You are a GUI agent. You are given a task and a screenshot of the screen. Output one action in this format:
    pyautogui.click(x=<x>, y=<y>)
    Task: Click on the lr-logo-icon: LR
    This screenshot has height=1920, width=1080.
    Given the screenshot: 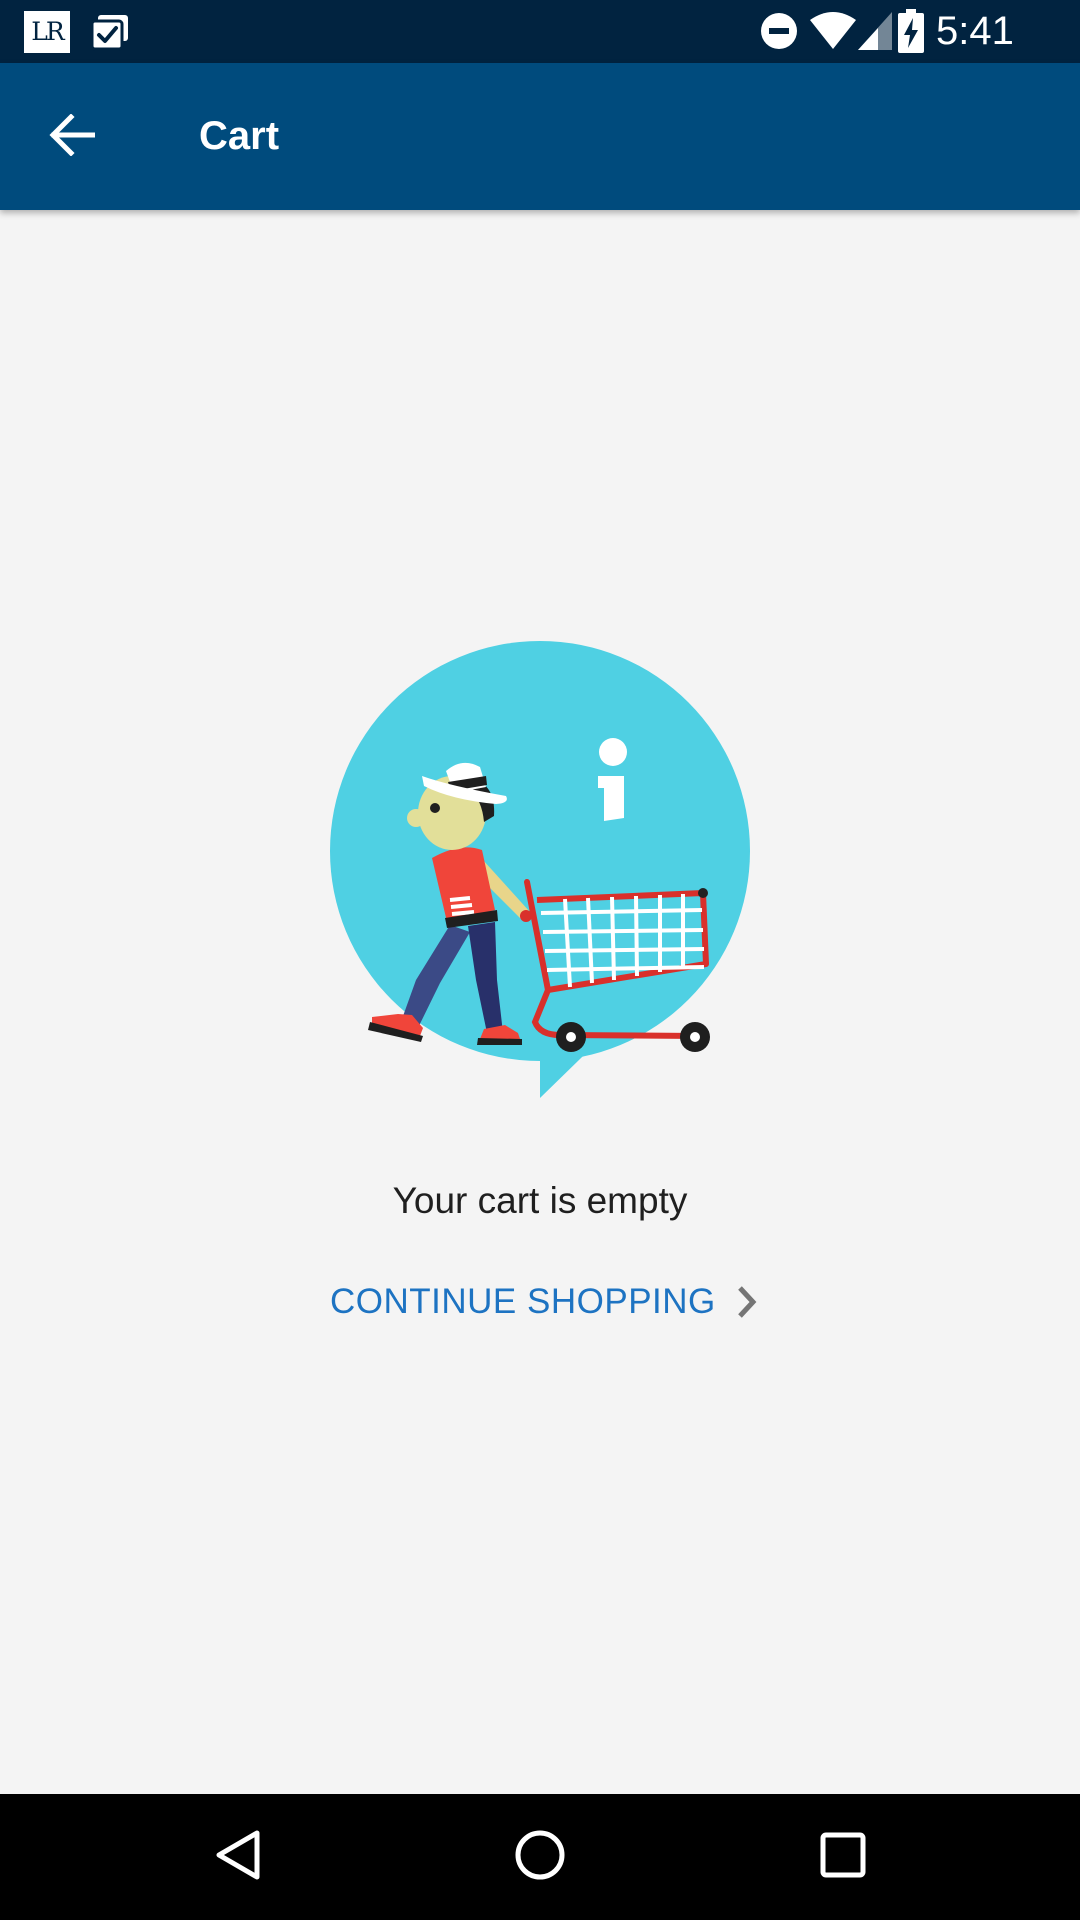 What is the action you would take?
    pyautogui.click(x=47, y=32)
    